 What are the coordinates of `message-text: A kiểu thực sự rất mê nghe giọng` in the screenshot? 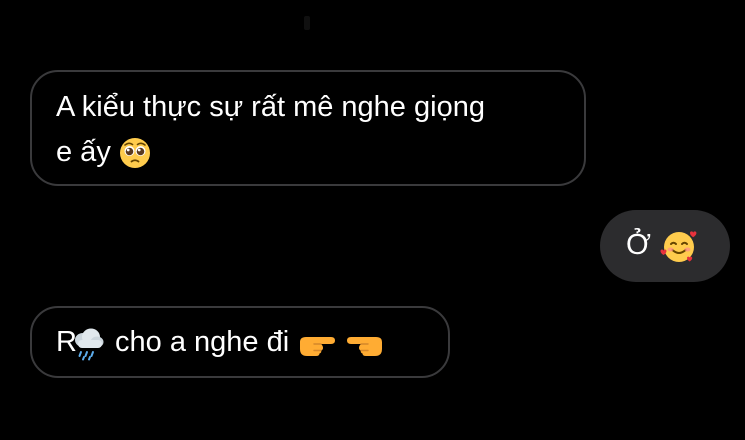 It's located at (270, 107).